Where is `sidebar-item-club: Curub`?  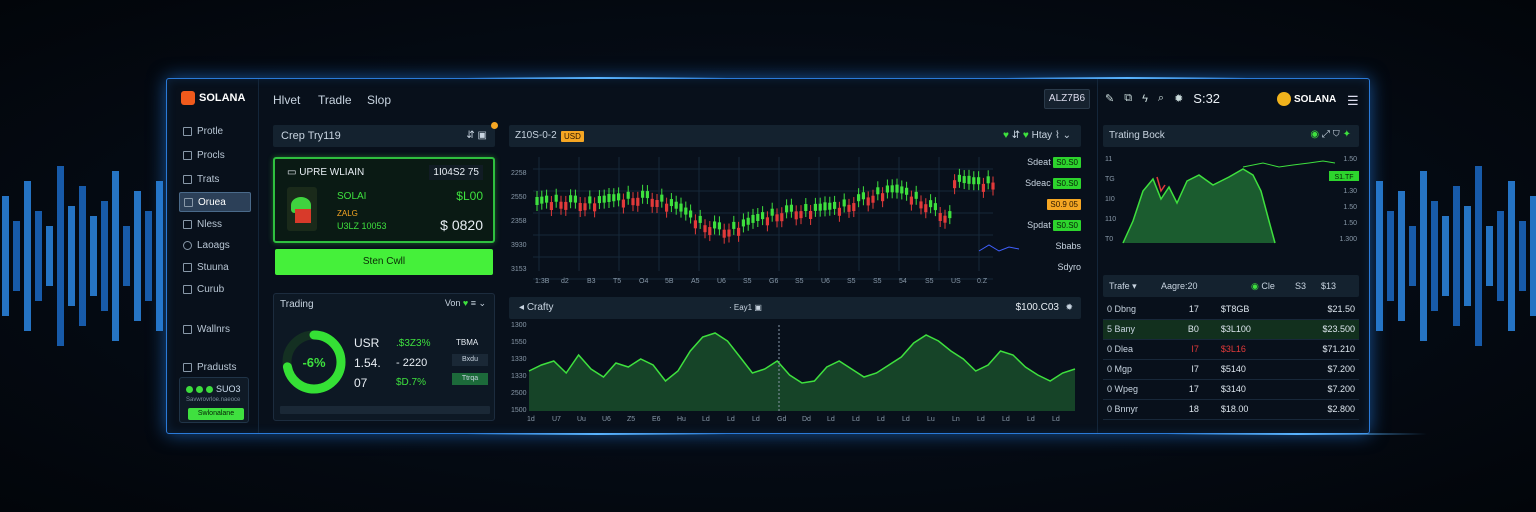
sidebar-item-club: Curub is located at coordinates (215, 289).